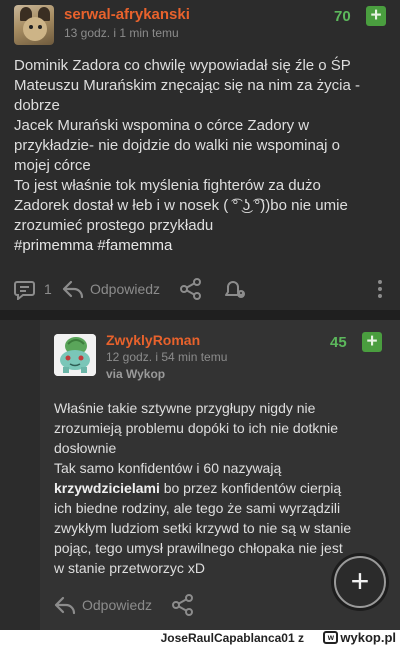 The image size is (400, 647). What do you see at coordinates (372, 342) in the screenshot?
I see `reply-upvote-button: +` at bounding box center [372, 342].